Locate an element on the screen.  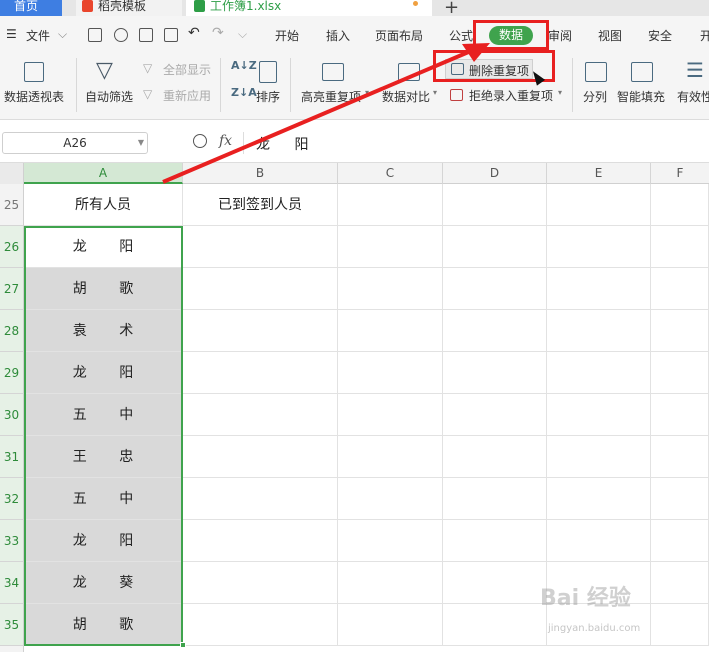
menu-formula: 公式 is located at coordinates (461, 35).